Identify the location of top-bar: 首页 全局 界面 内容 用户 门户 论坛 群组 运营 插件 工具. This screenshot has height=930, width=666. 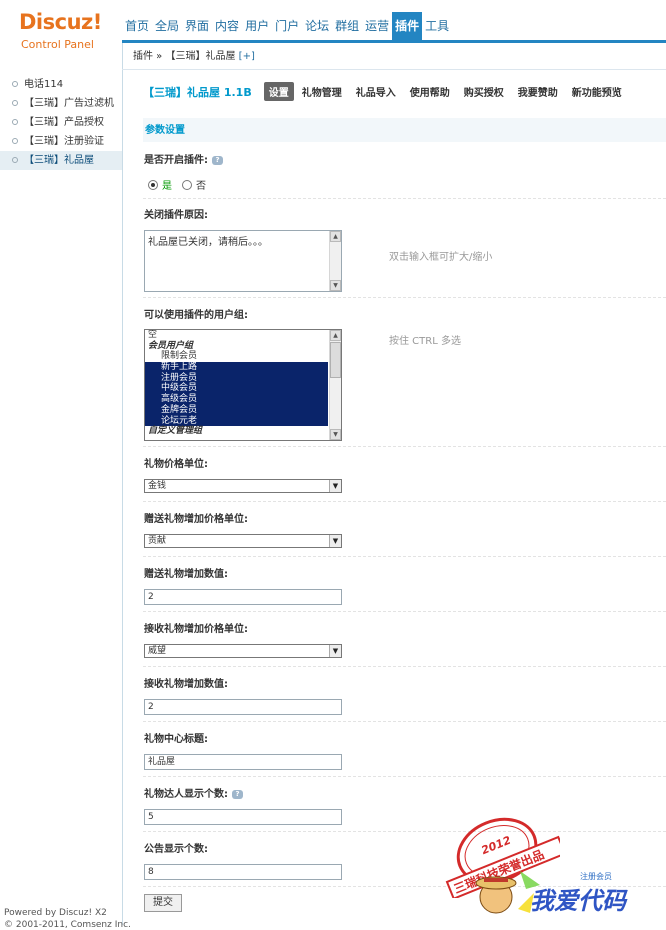
(394, 21).